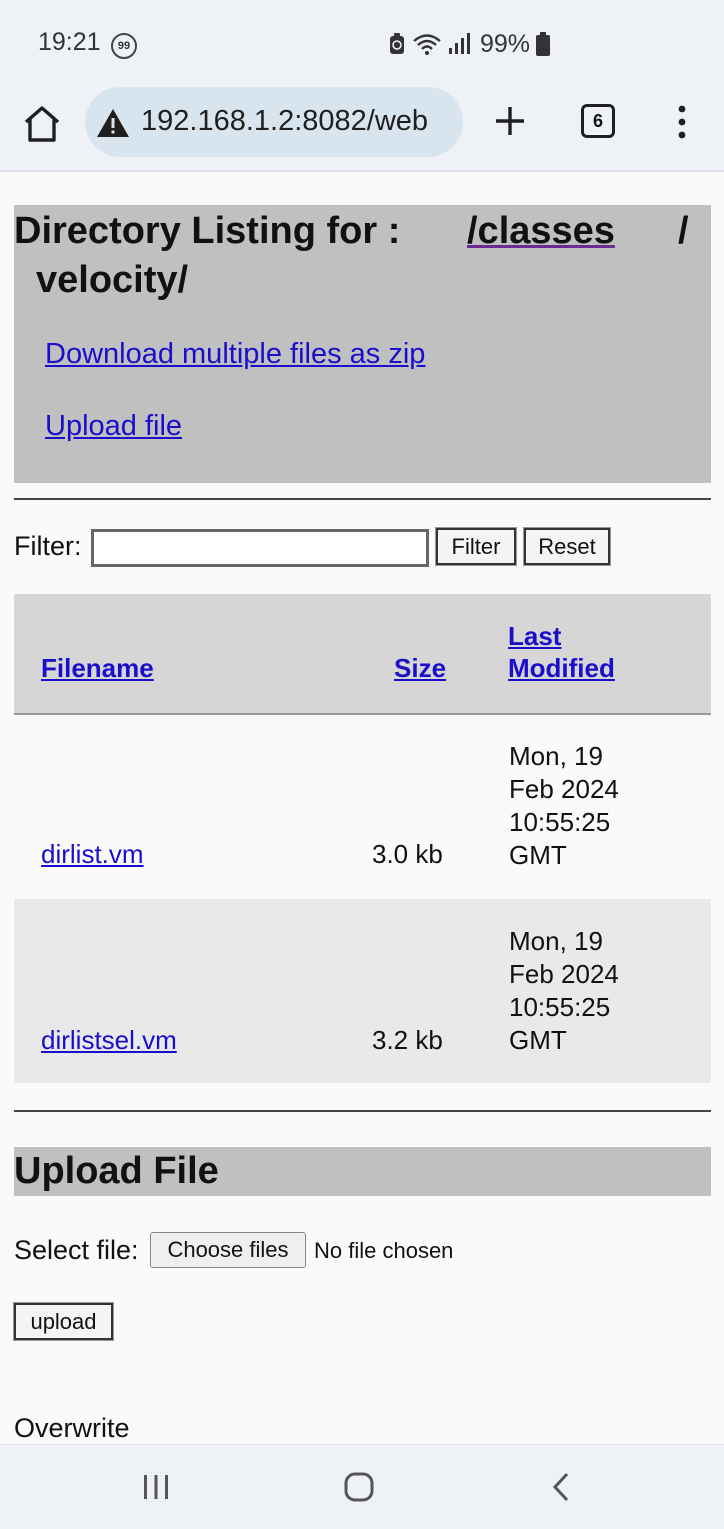  I want to click on select-file-label: Select file:, so click(76, 1250).